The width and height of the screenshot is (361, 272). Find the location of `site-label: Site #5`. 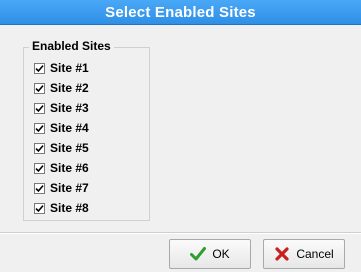

site-label: Site #5 is located at coordinates (69, 148).